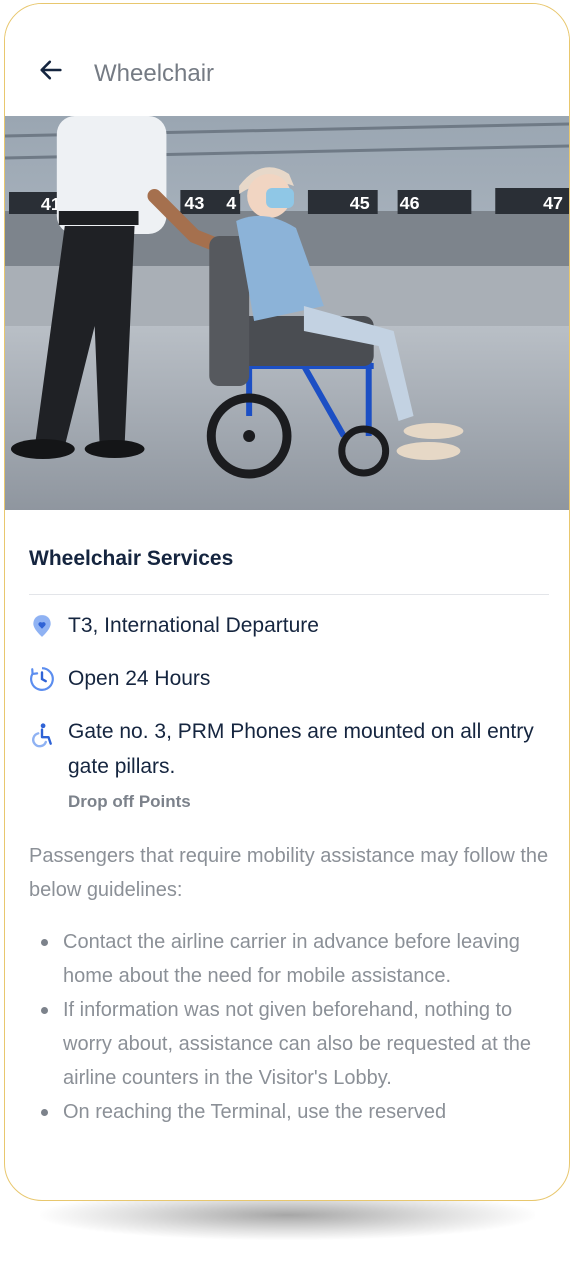 Image resolution: width=575 pixels, height=1280 pixels. Describe the element at coordinates (287, 60) in the screenshot. I see `app-header: Wheelchair` at that location.